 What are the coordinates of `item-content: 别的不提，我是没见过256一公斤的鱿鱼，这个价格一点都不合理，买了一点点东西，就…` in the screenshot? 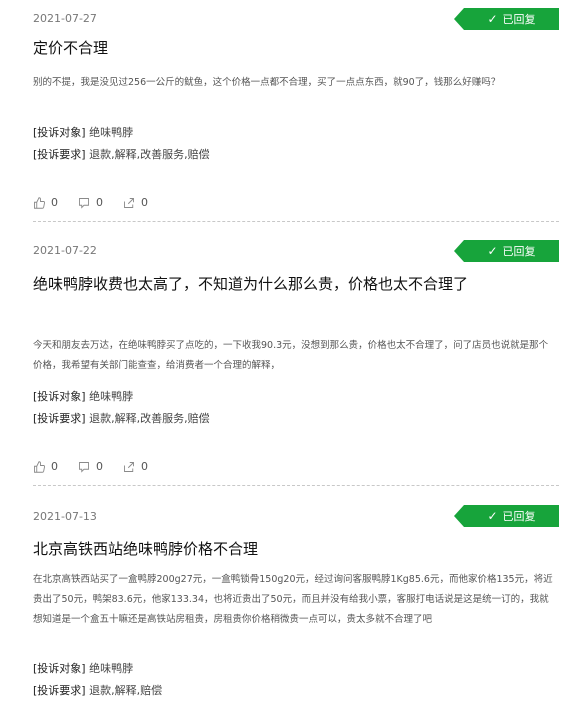 It's located at (267, 82).